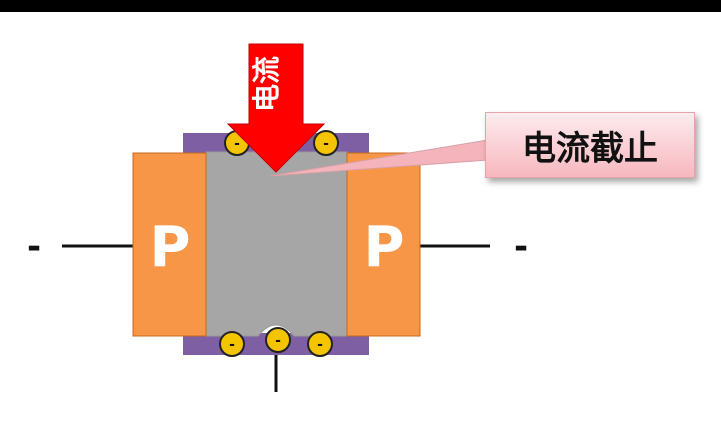  I want to click on bottom-carrier-left: -, so click(232, 344).